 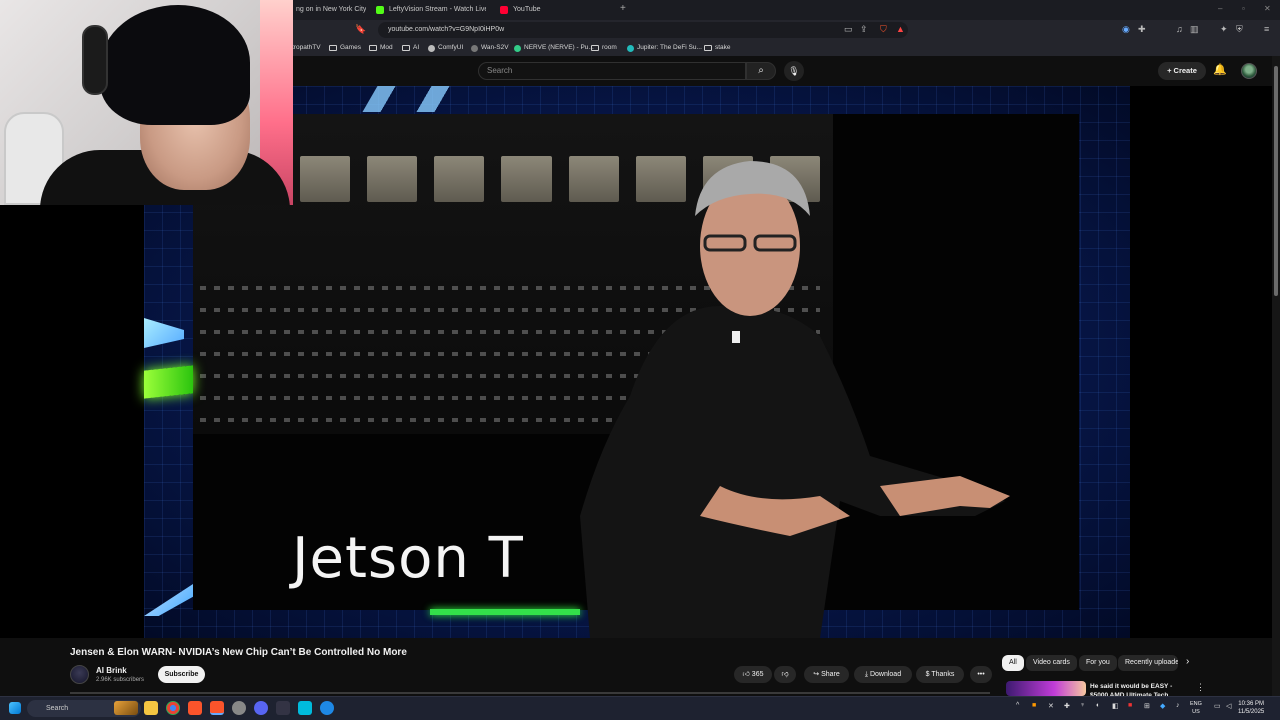 I want to click on media-icon: ♫, so click(x=1179, y=29).